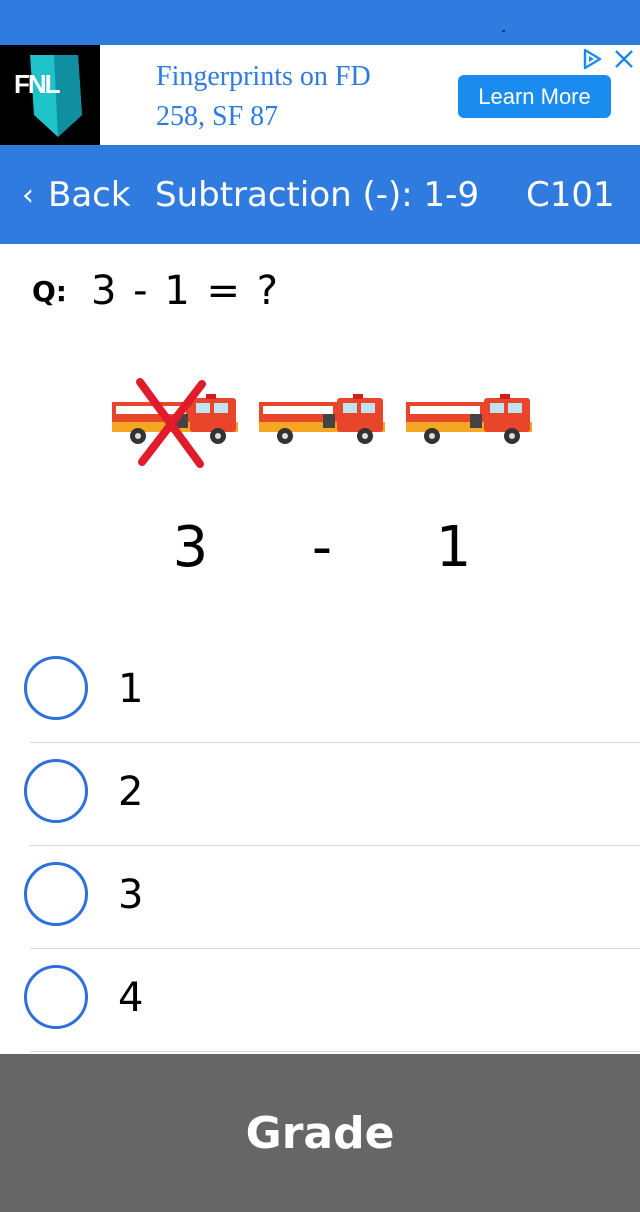  I want to click on answer-option: 1, so click(320, 691).